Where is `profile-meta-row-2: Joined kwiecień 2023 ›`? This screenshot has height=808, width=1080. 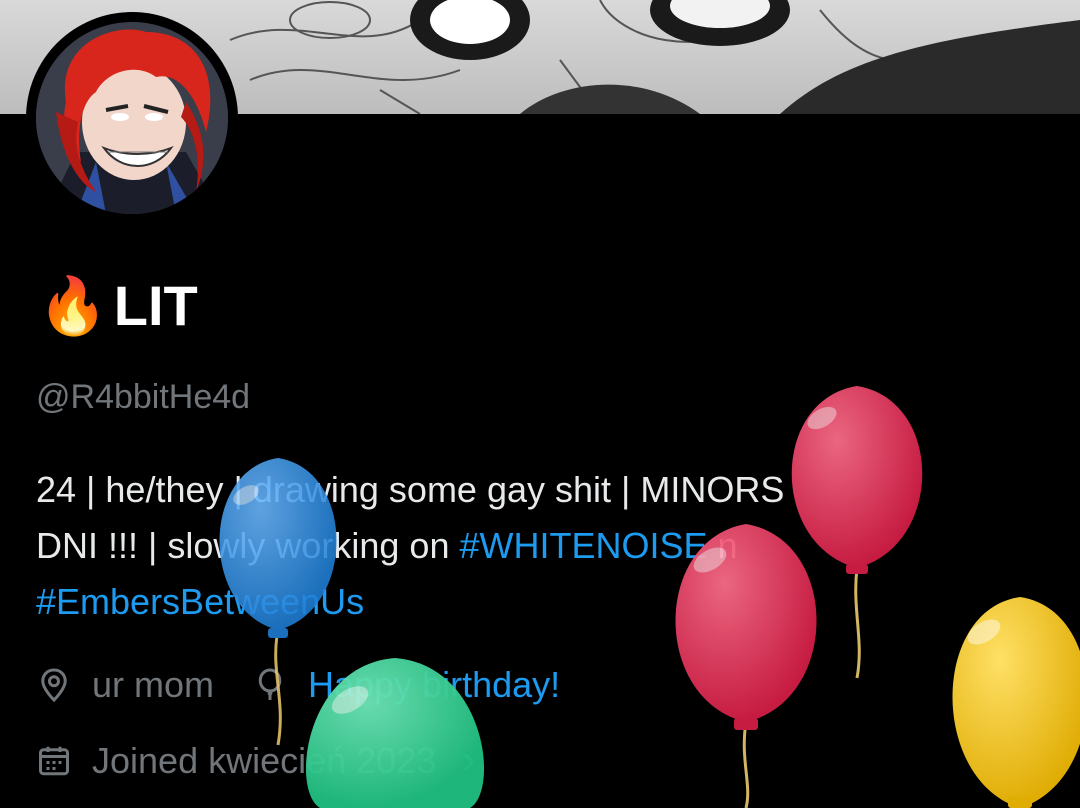
profile-meta-row-2: Joined kwiecień 2023 › is located at coordinates (256, 760).